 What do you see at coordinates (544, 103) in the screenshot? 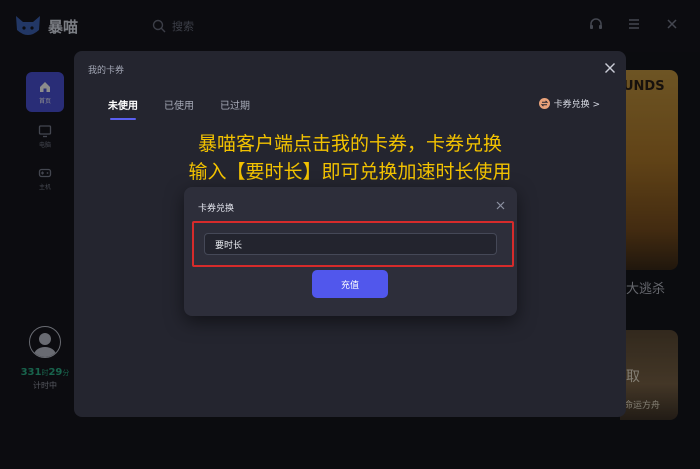
I see `exchange-icon` at bounding box center [544, 103].